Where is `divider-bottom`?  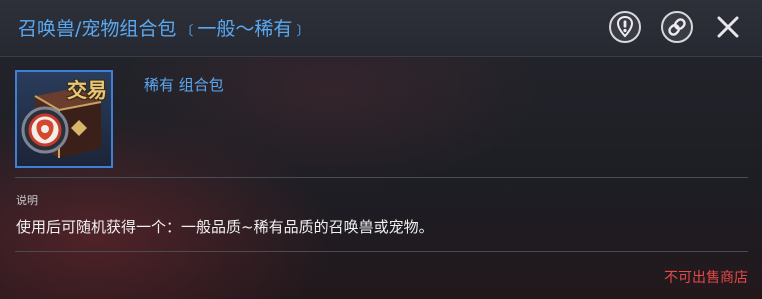
divider-bottom is located at coordinates (381, 251).